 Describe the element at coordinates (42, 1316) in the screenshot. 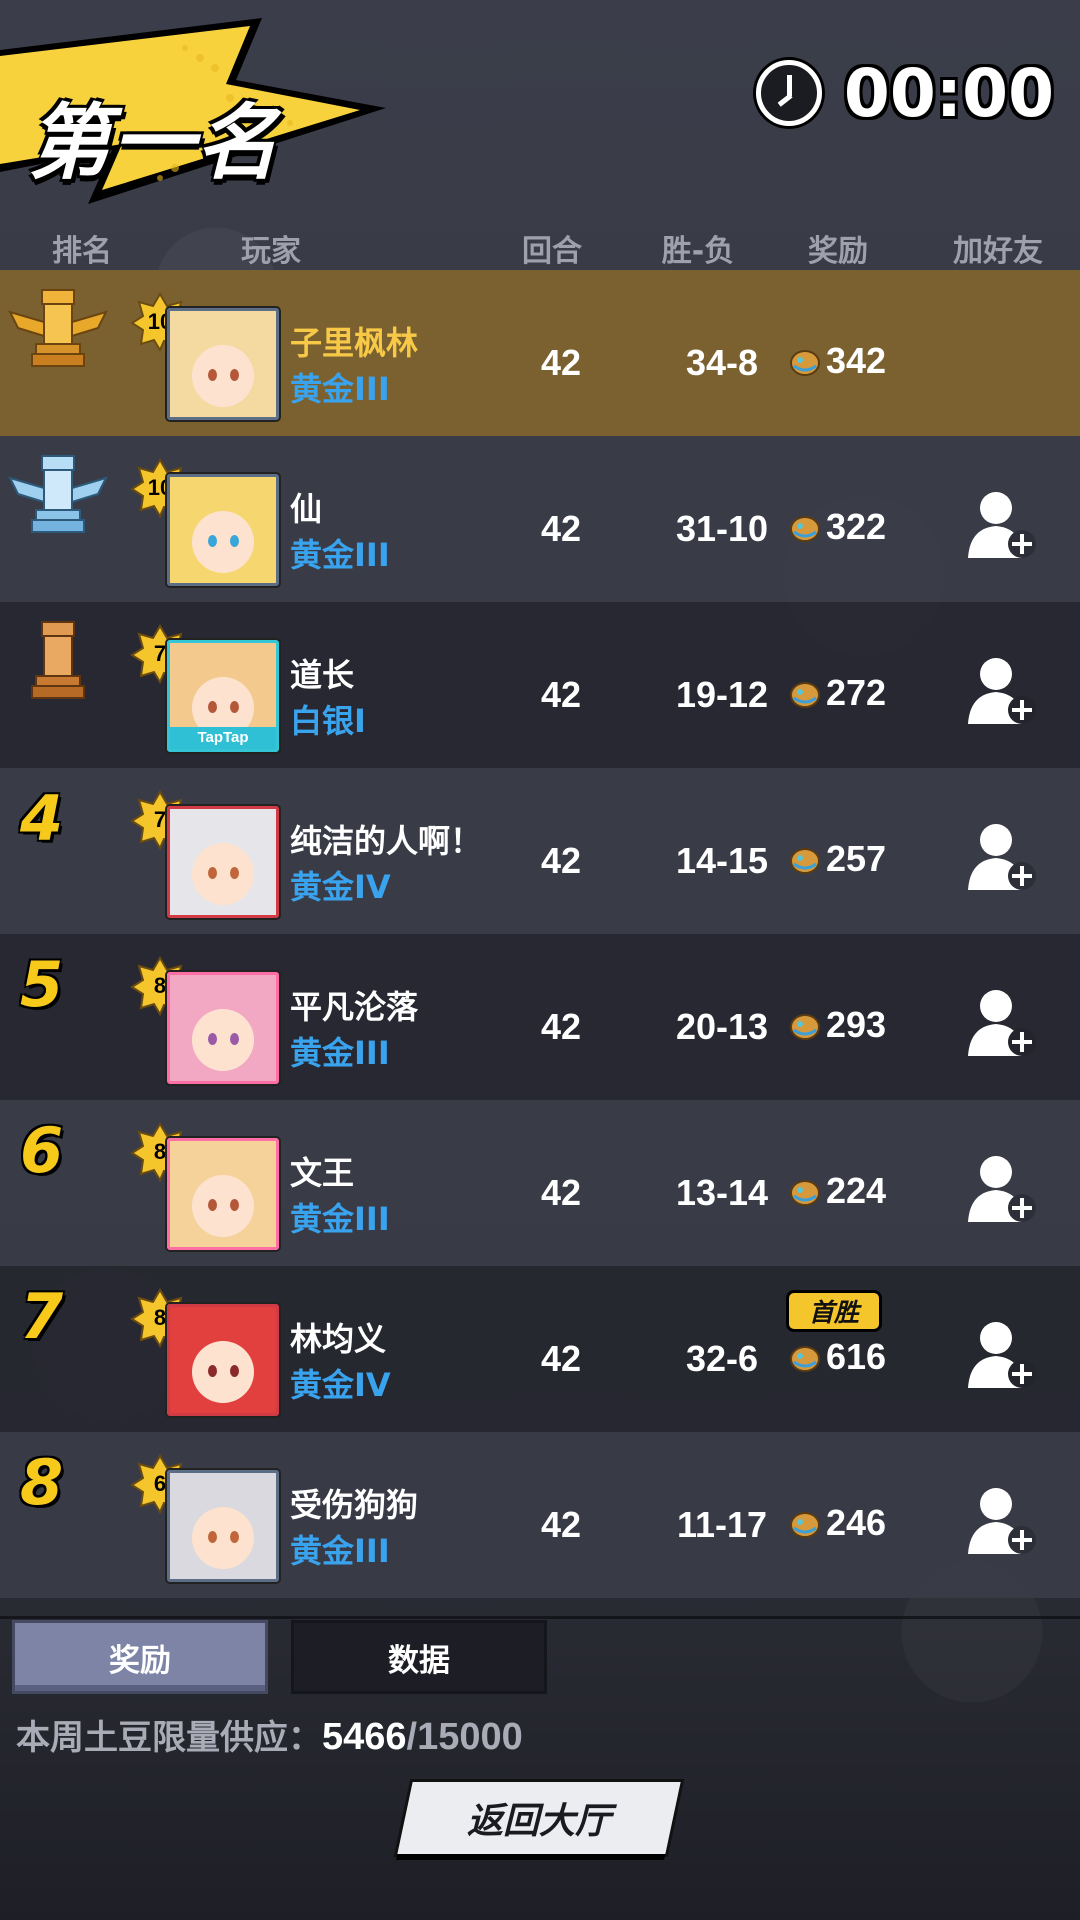

I see `rank-number: 7` at that location.